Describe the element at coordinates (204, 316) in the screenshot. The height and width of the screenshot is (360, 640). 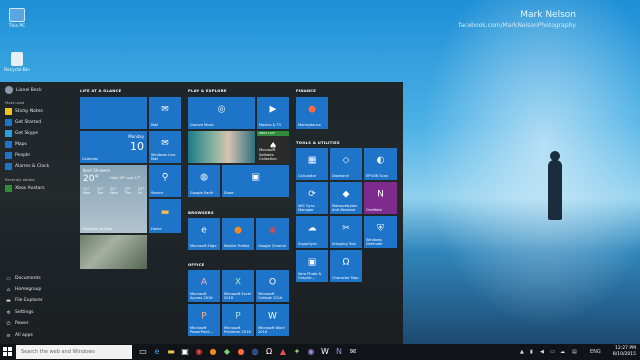
I see `powerpoint-icon: P` at that location.